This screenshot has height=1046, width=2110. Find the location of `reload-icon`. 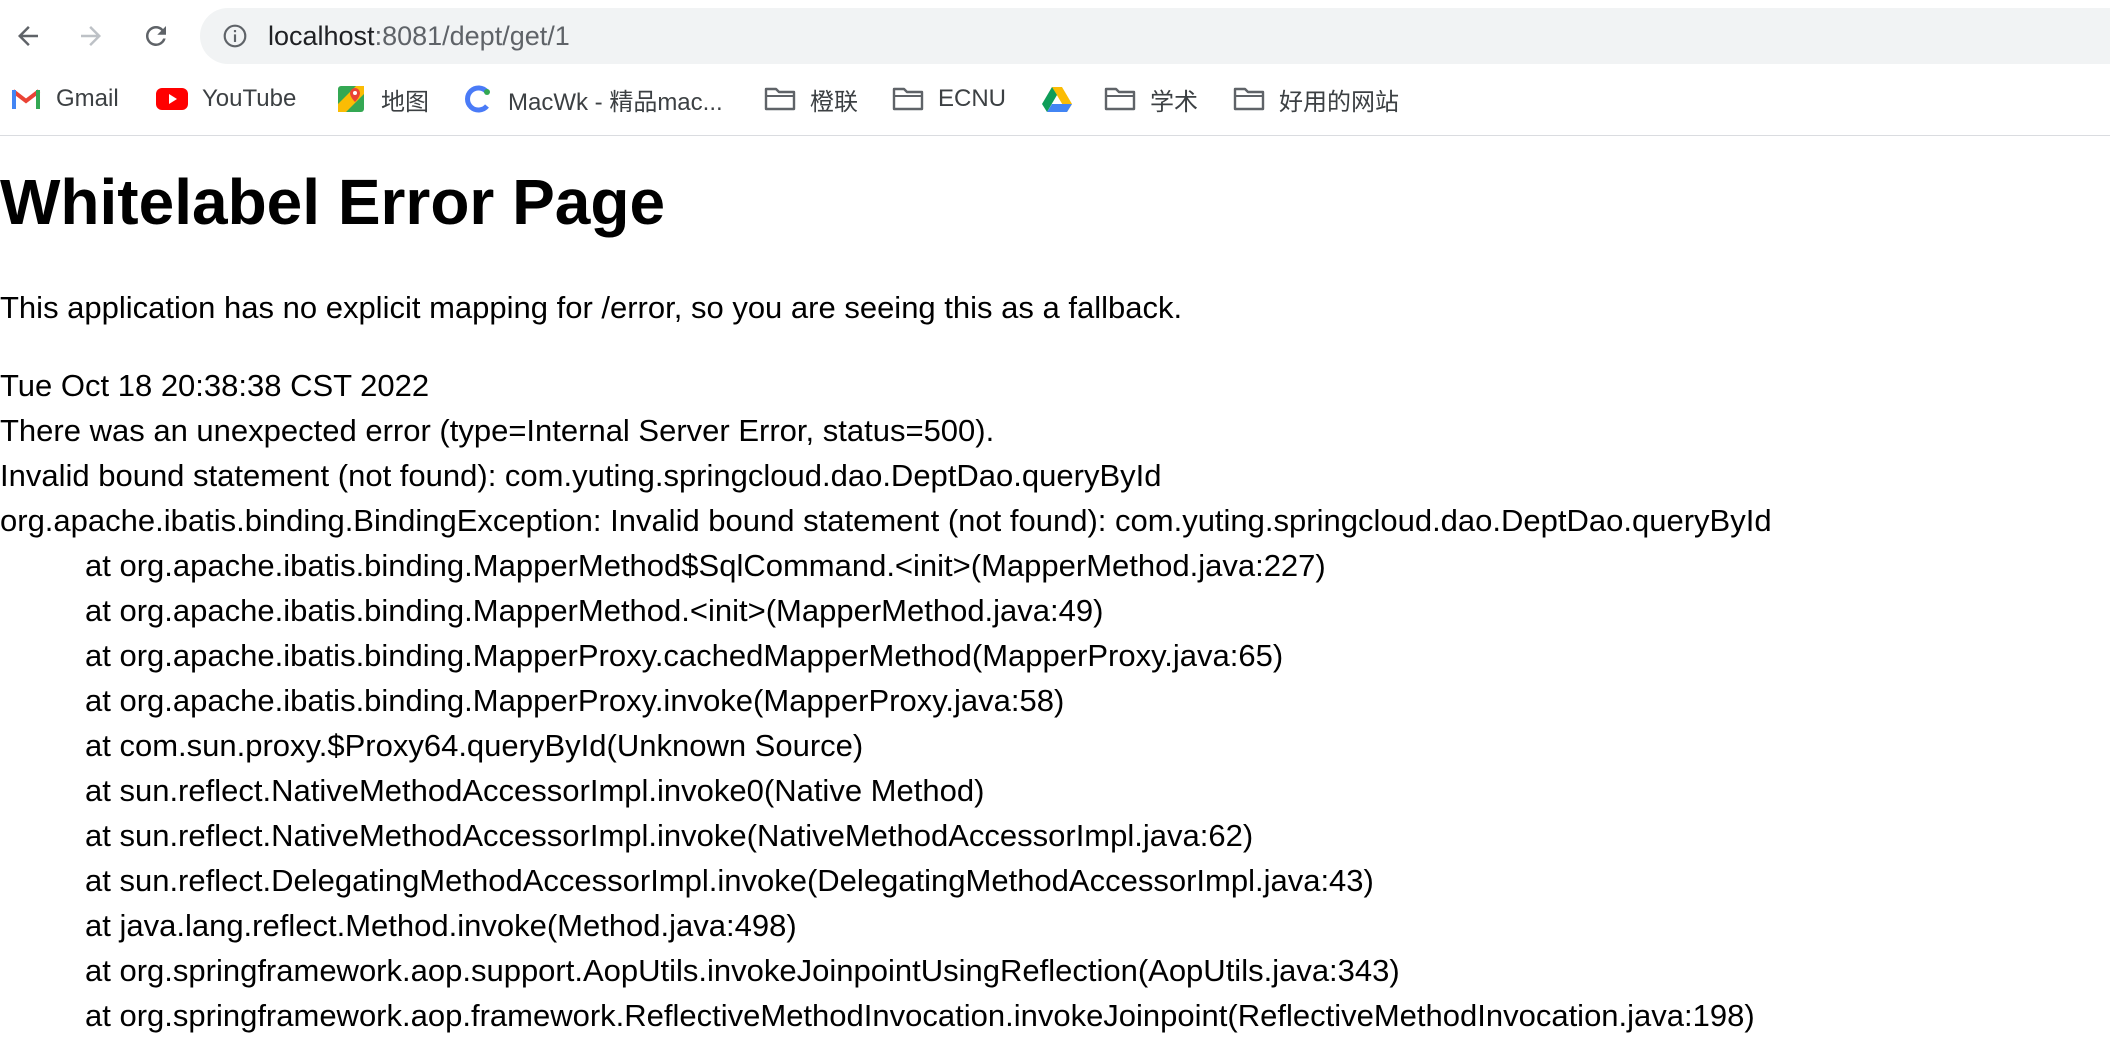

reload-icon is located at coordinates (155, 35).